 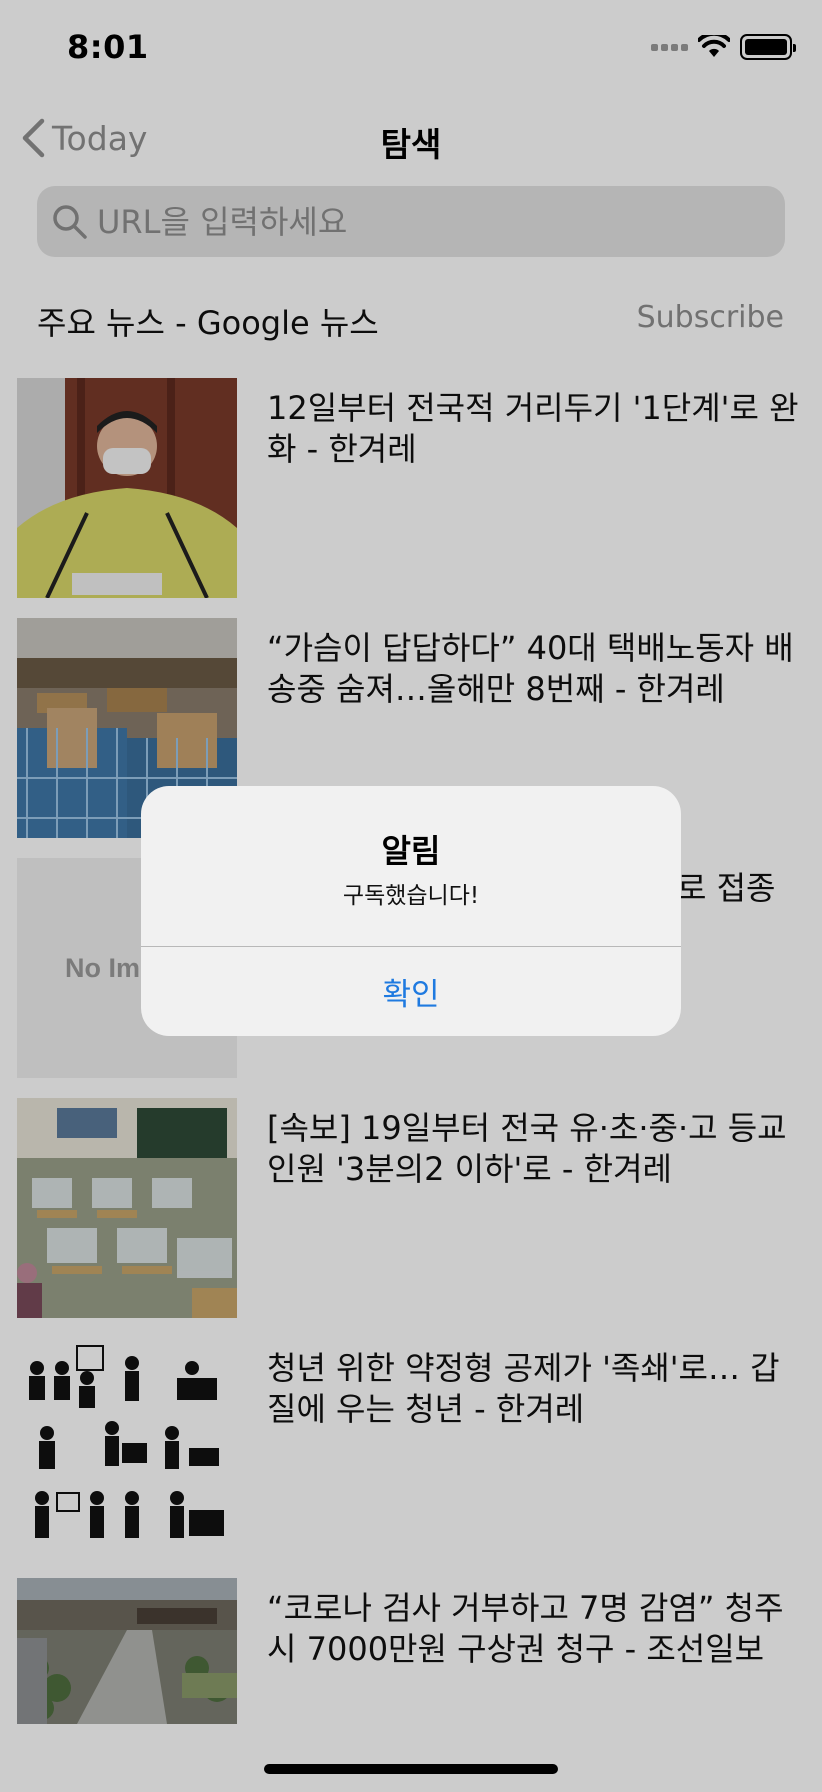 I want to click on confirm-button: 확인, so click(x=411, y=991).